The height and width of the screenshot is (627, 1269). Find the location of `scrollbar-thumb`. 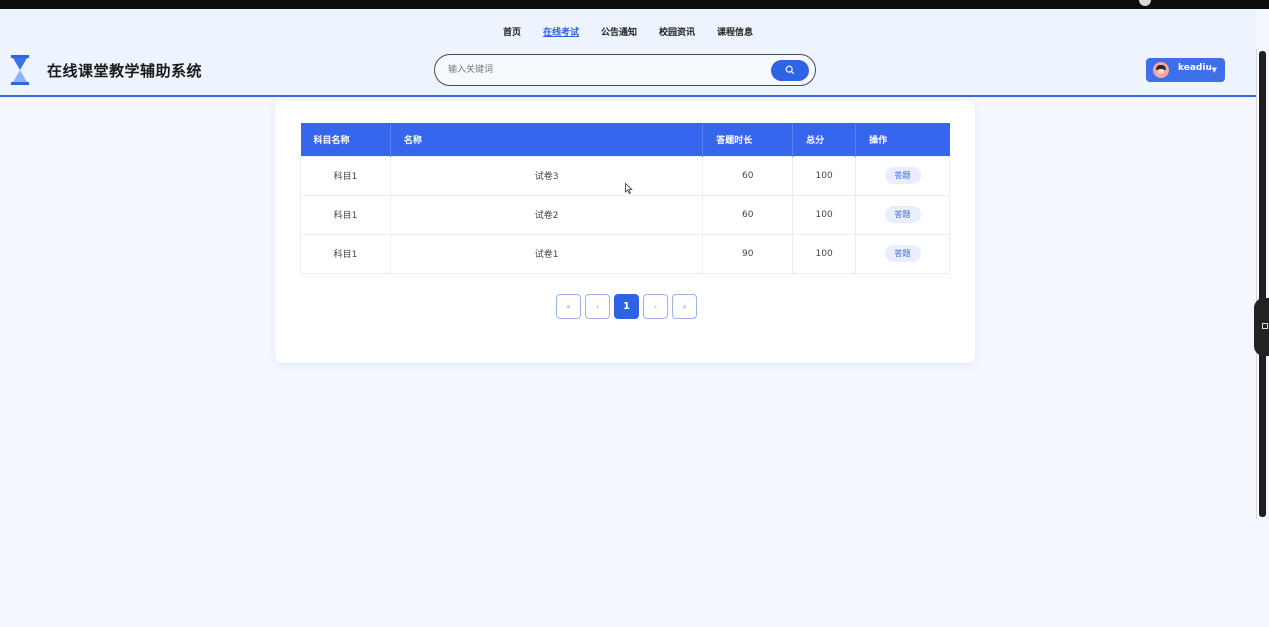

scrollbar-thumb is located at coordinates (1262, 284).